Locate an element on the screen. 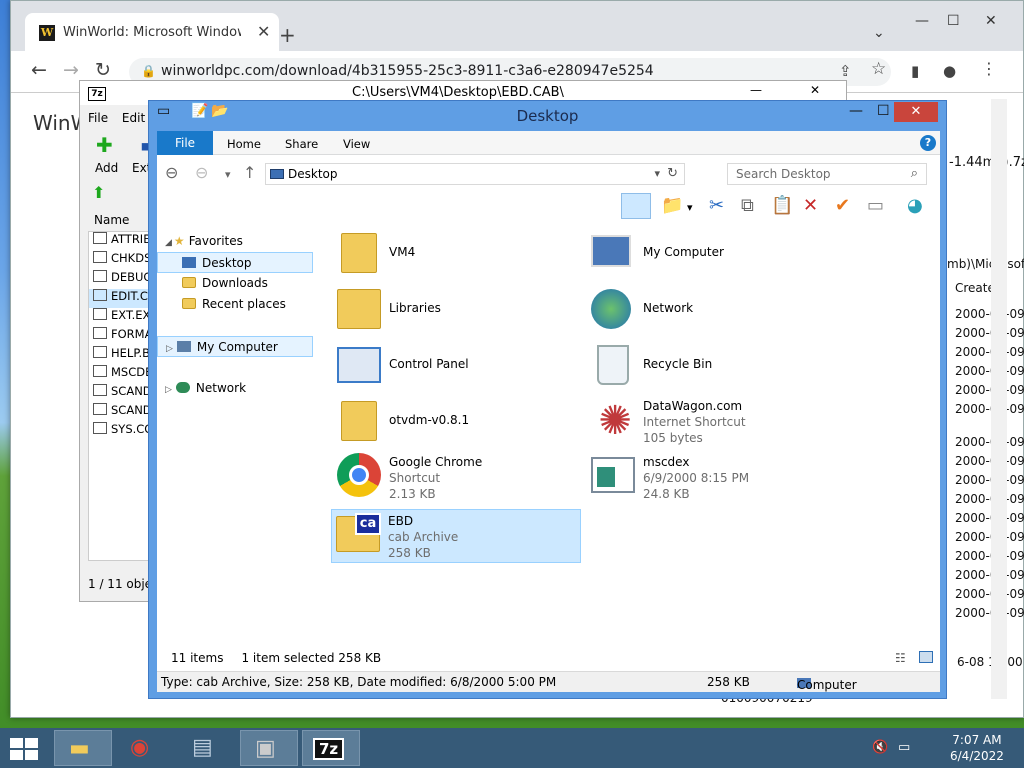 This screenshot has width=1024, height=768. archive-file-row: ATTRIB is located at coordinates (121, 241).